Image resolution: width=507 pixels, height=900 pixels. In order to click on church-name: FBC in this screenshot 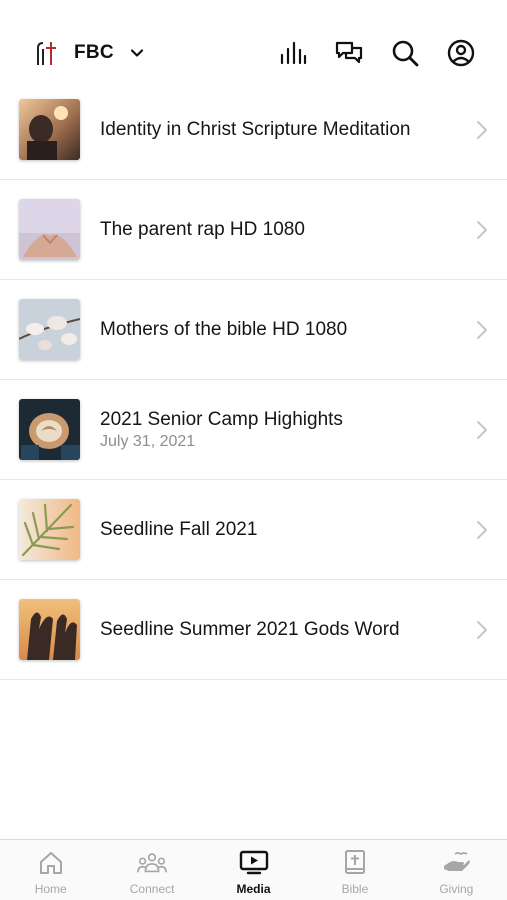, I will do `click(94, 52)`.